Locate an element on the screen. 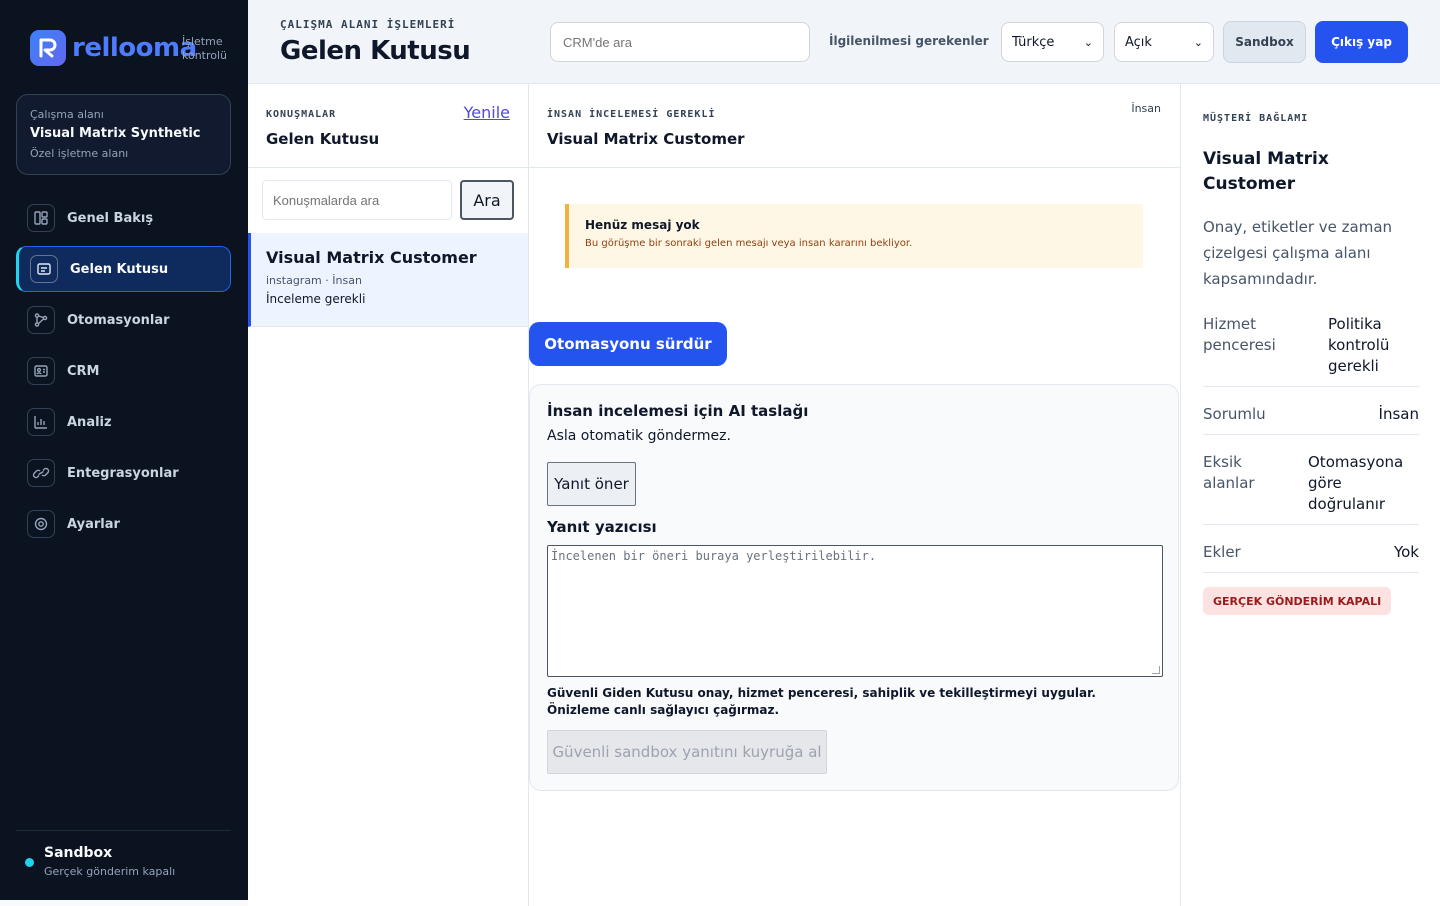 The width and height of the screenshot is (1440, 906). thread-eyebrow: İNSAN İNCELEMESİ GEREKLİ is located at coordinates (631, 114).